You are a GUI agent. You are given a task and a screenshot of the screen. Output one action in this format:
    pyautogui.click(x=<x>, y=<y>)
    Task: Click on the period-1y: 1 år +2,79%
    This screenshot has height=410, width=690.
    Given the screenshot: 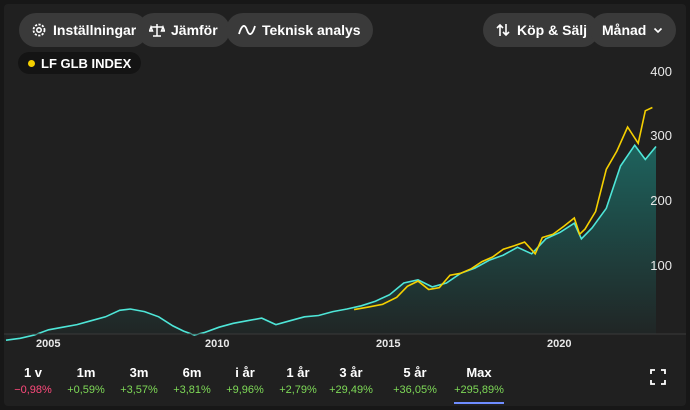 What is the action you would take?
    pyautogui.click(x=298, y=380)
    